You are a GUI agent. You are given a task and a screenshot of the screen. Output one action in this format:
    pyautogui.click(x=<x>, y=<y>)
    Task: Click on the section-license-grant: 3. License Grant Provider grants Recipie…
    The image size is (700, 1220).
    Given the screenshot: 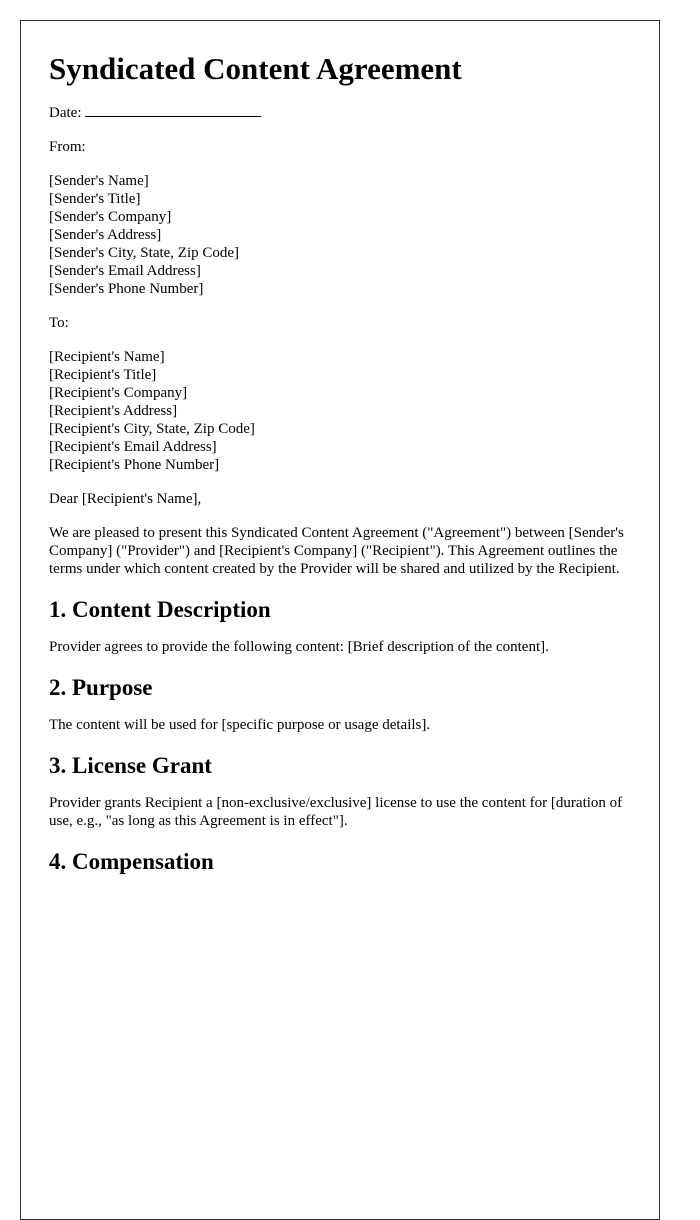 What is the action you would take?
    pyautogui.click(x=340, y=791)
    